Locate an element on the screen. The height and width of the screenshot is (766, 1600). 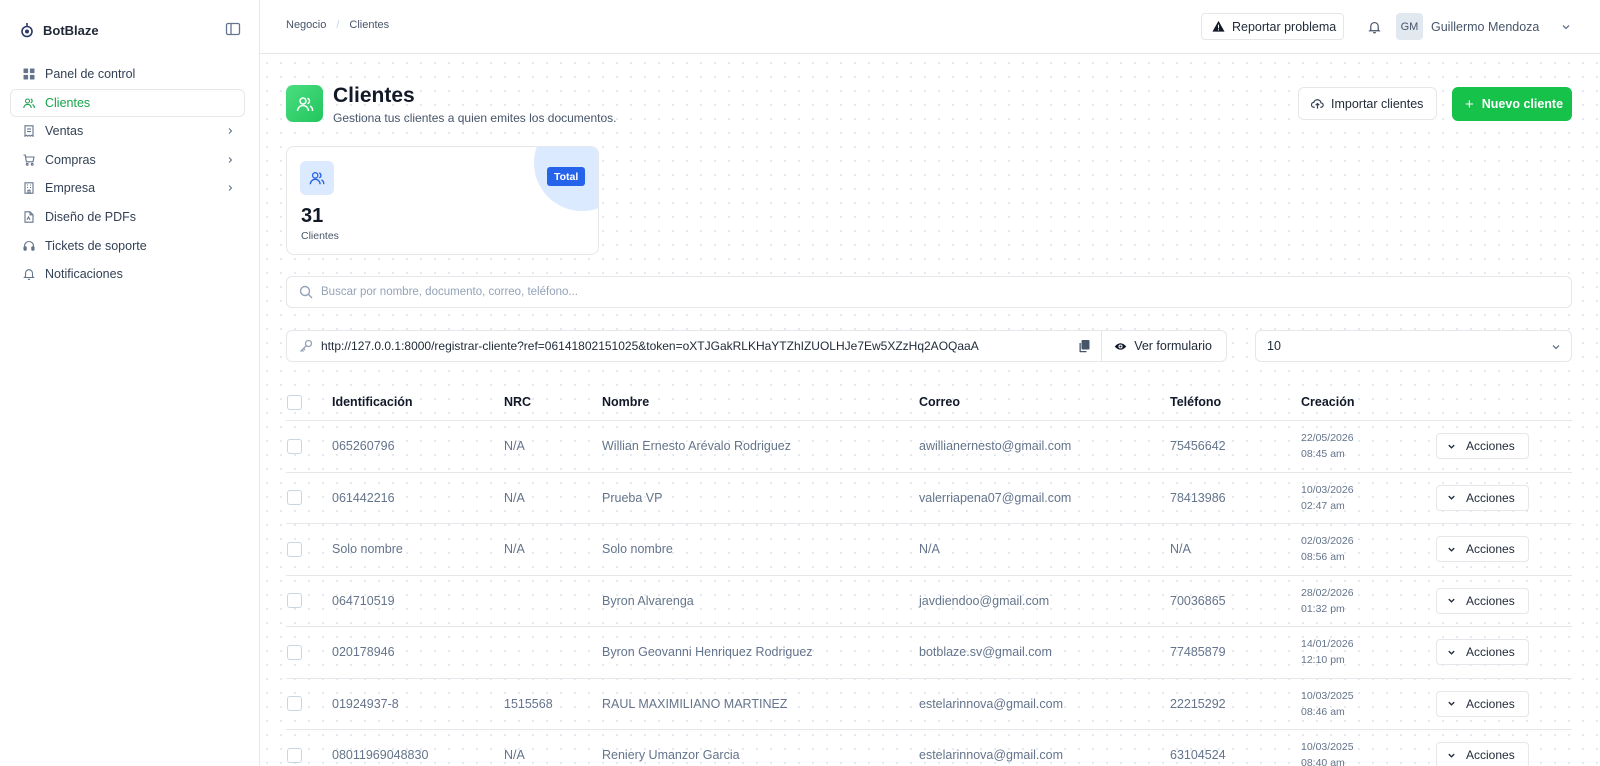
cell-identificacion: 020178946 is located at coordinates (363, 652).